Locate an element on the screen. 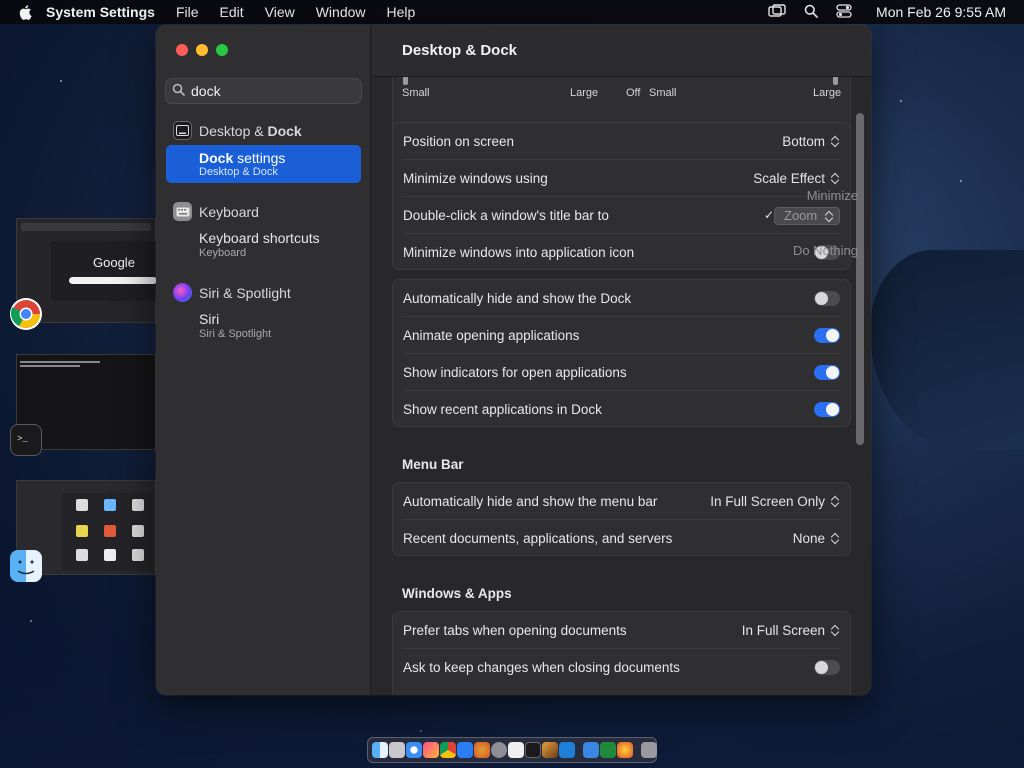  chrome-app-icon is located at coordinates (26, 314).